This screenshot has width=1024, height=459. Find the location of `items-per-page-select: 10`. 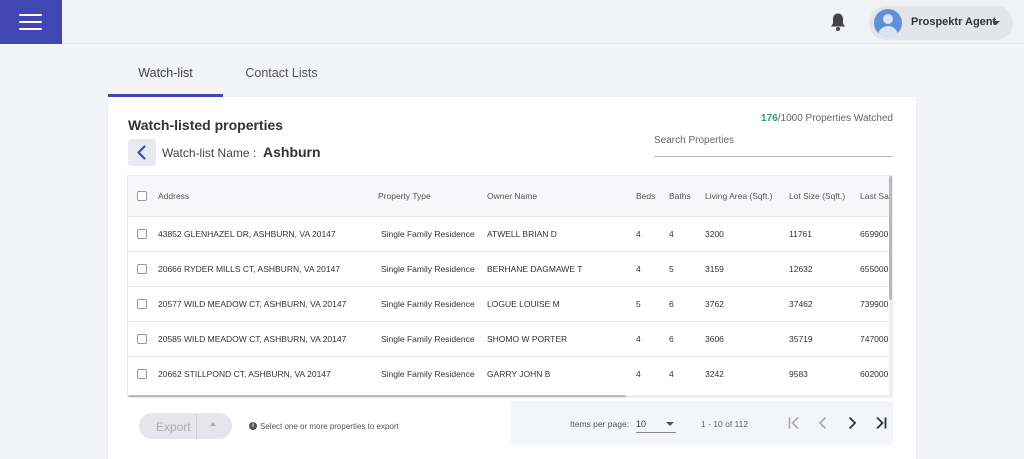

items-per-page-select: 10 is located at coordinates (656, 423).